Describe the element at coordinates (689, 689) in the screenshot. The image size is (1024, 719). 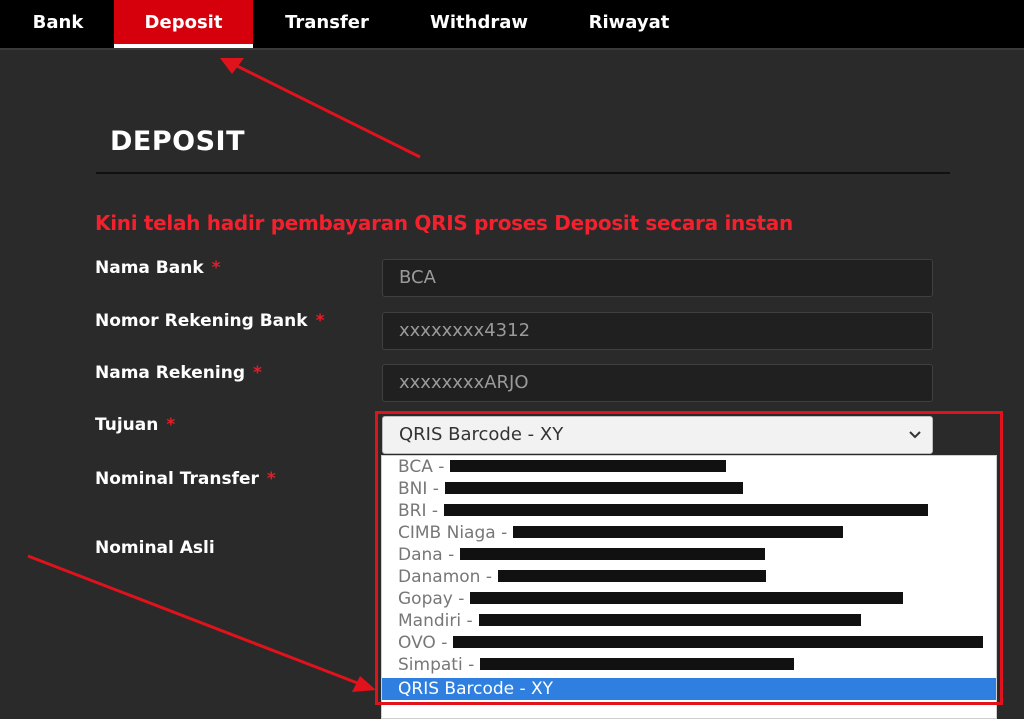
I see `option-qris-barcode: QRIS Barcode - XY` at that location.